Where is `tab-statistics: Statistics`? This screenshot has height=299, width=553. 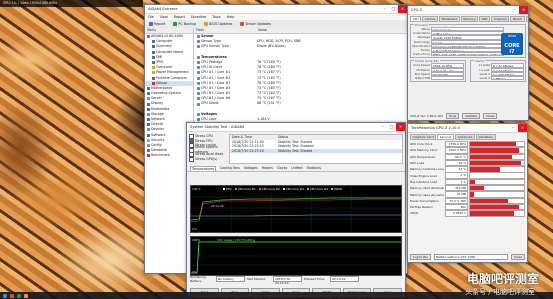 tab-statistics: Statistics is located at coordinates (314, 168).